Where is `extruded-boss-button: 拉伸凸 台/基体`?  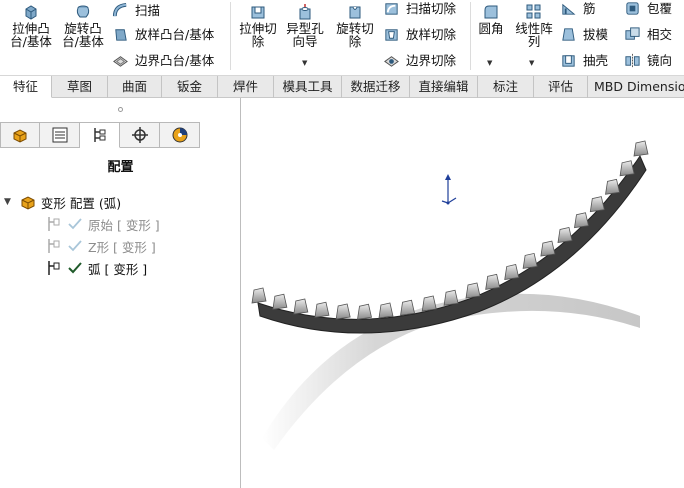 extruded-boss-button: 拉伸凸 台/基体 is located at coordinates (31, 25).